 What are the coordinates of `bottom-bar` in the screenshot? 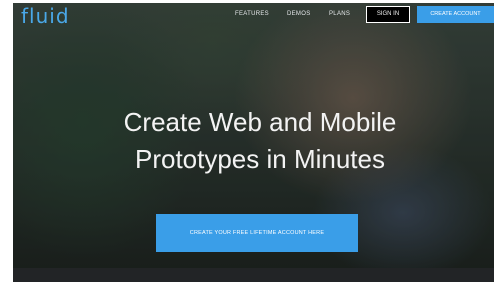 It's located at (253, 275).